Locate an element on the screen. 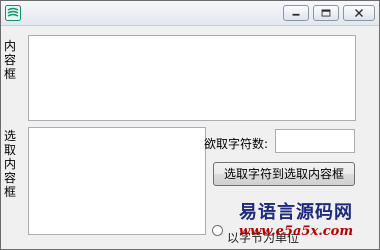 This screenshot has width=380, height=250. maximize-icon is located at coordinates (326, 13).